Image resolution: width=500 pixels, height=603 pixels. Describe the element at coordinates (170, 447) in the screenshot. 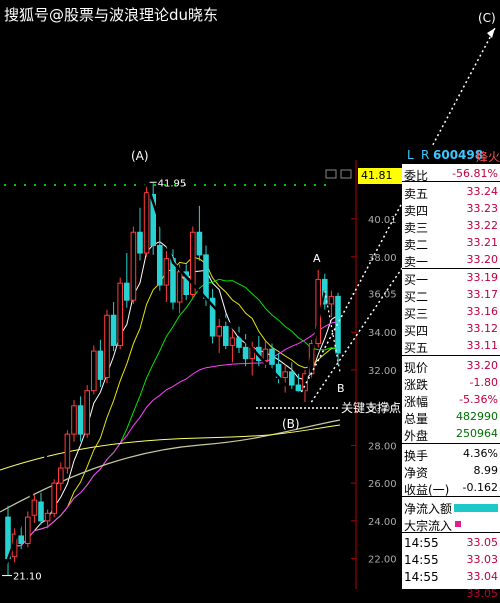

I see `ma-yellow-line` at that location.